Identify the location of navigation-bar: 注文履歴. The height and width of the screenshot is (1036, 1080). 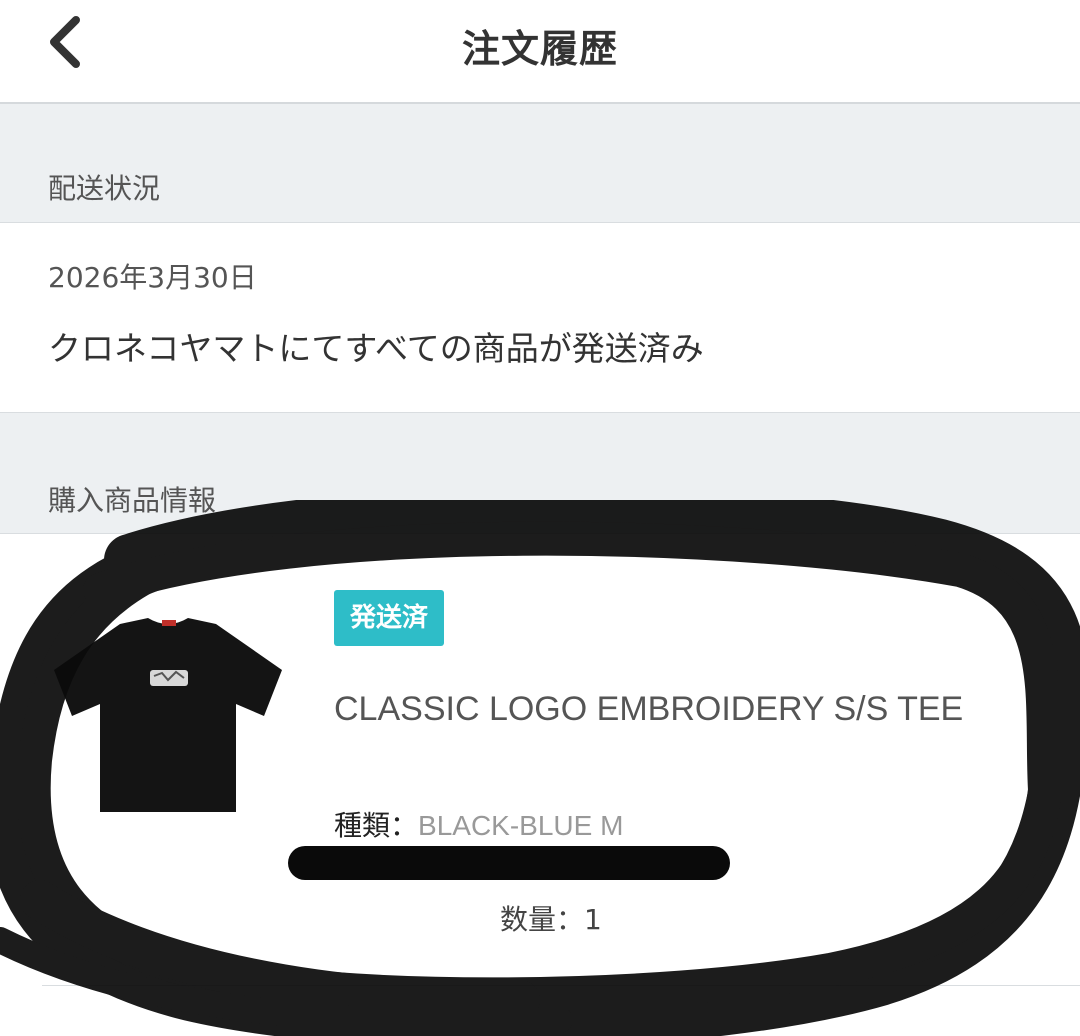
(540, 52).